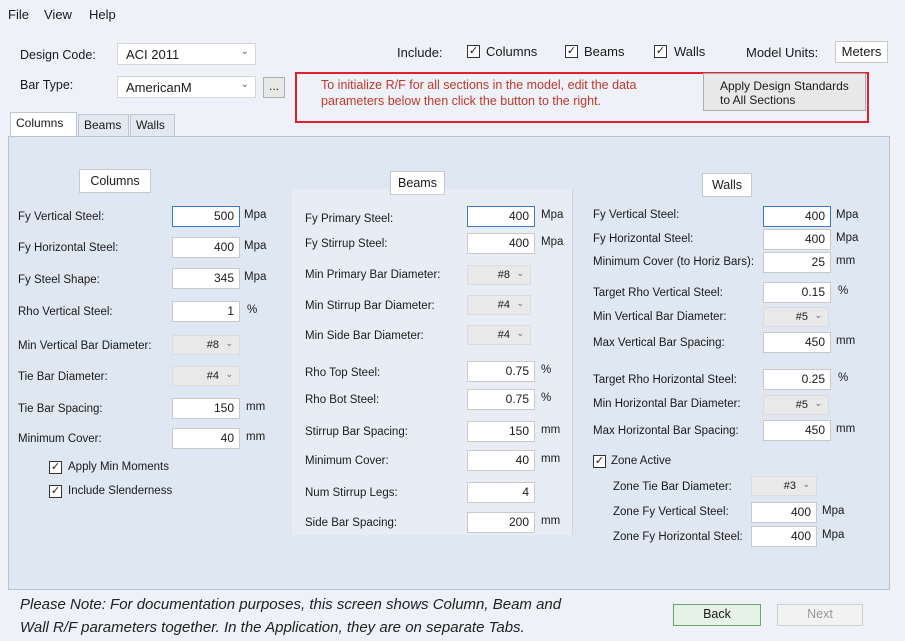 This screenshot has height=641, width=905. Describe the element at coordinates (672, 487) in the screenshot. I see `zone-tie-dia-label: Zone Tie Bar Diameter:` at that location.